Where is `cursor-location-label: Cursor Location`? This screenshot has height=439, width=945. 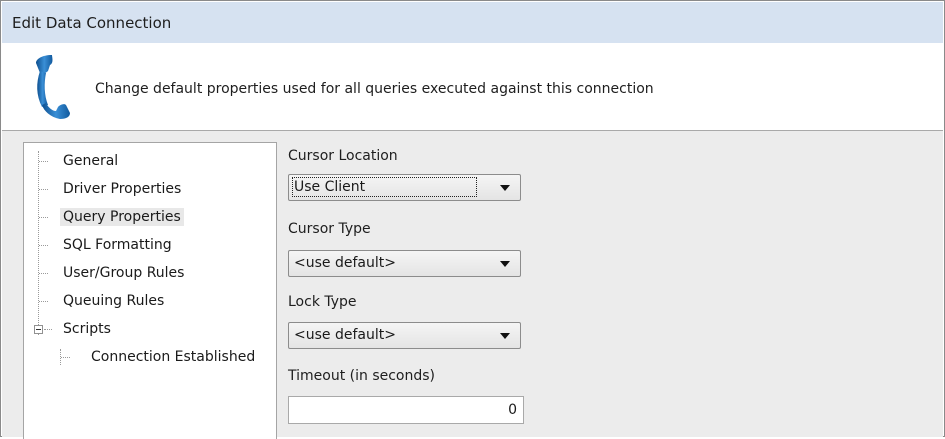 cursor-location-label: Cursor Location is located at coordinates (343, 156).